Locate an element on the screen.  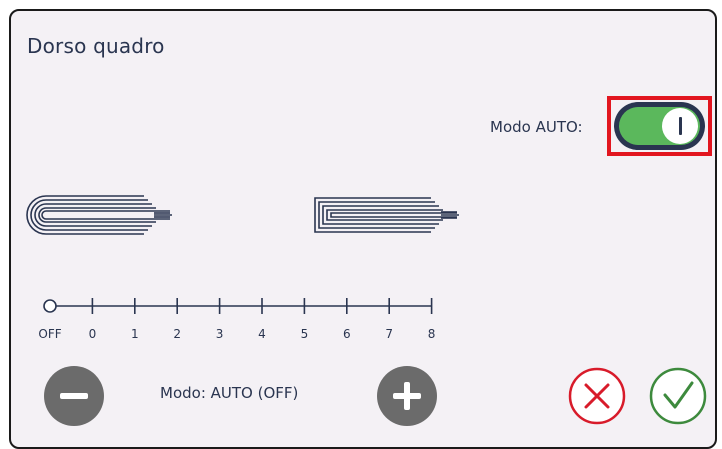
minus-icon is located at coordinates (74, 396).